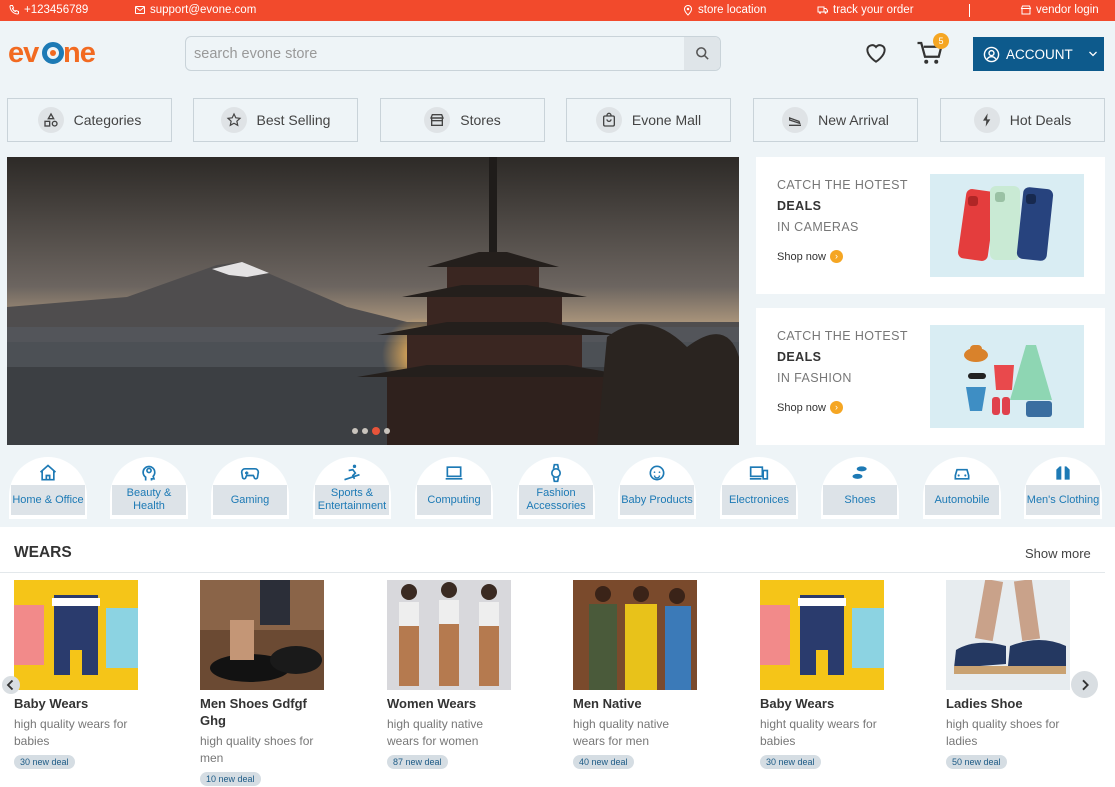  What do you see at coordinates (603, 762) in the screenshot?
I see `deal-badge: 40 new deal` at bounding box center [603, 762].